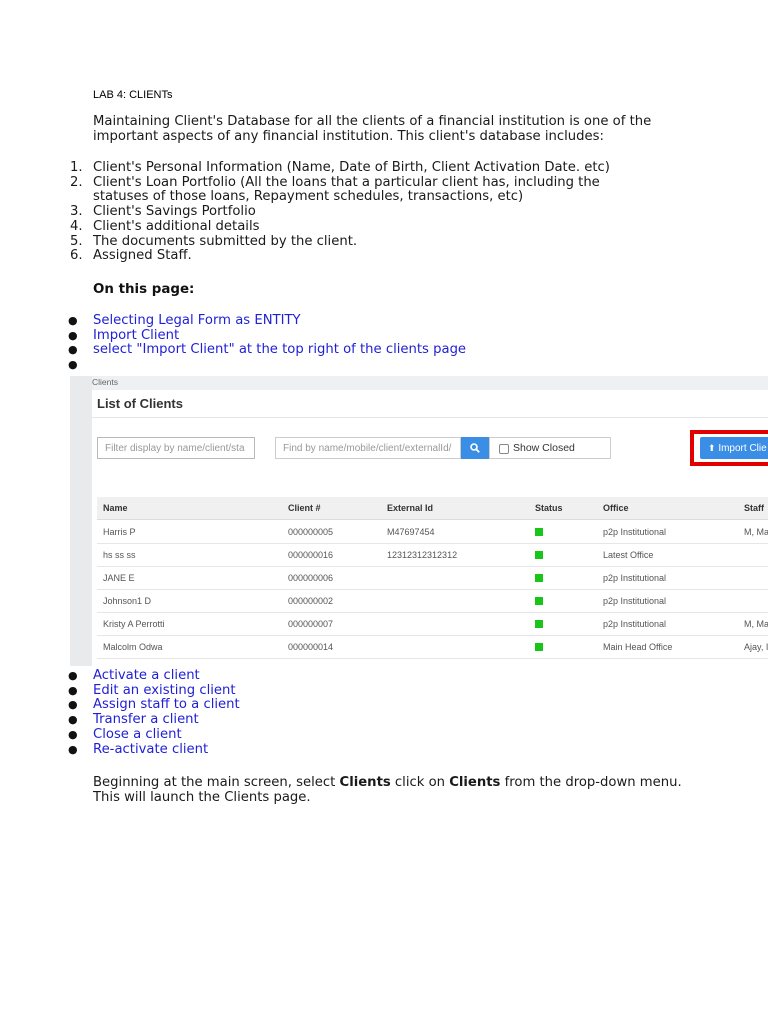  I want to click on column-header: Staff, so click(754, 508).